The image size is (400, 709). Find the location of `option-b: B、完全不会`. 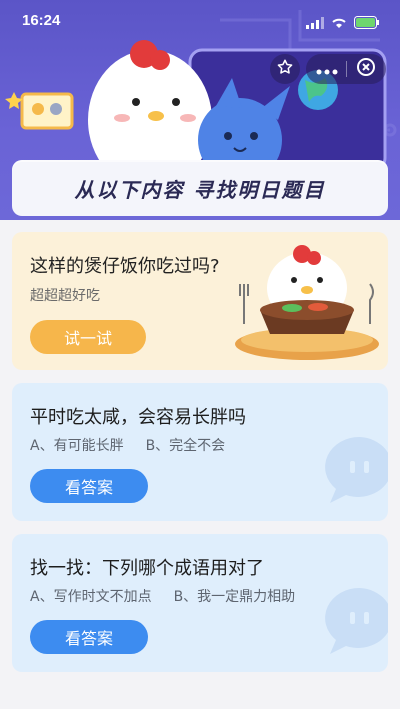

option-b: B、完全不会 is located at coordinates (185, 446).